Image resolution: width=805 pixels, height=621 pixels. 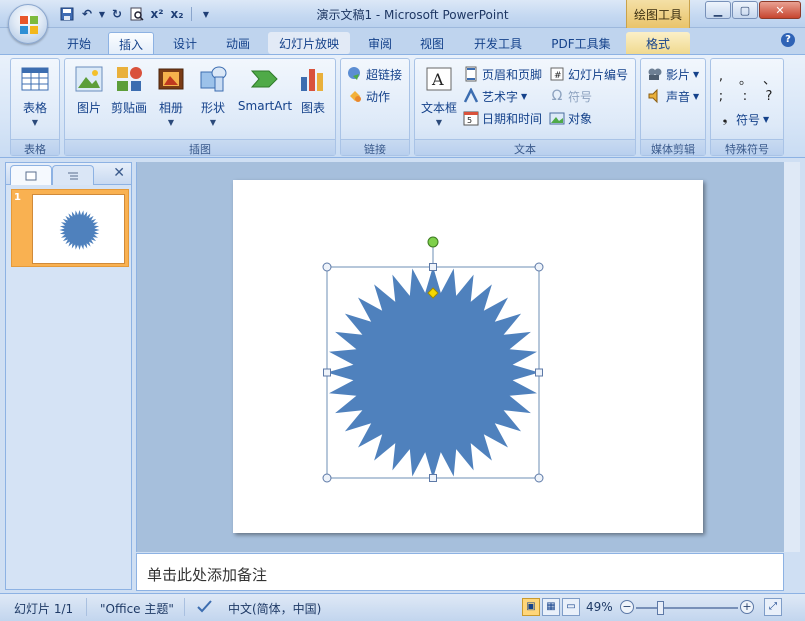 What do you see at coordinates (788, 40) in the screenshot?
I see `help-icon: ?` at bounding box center [788, 40].